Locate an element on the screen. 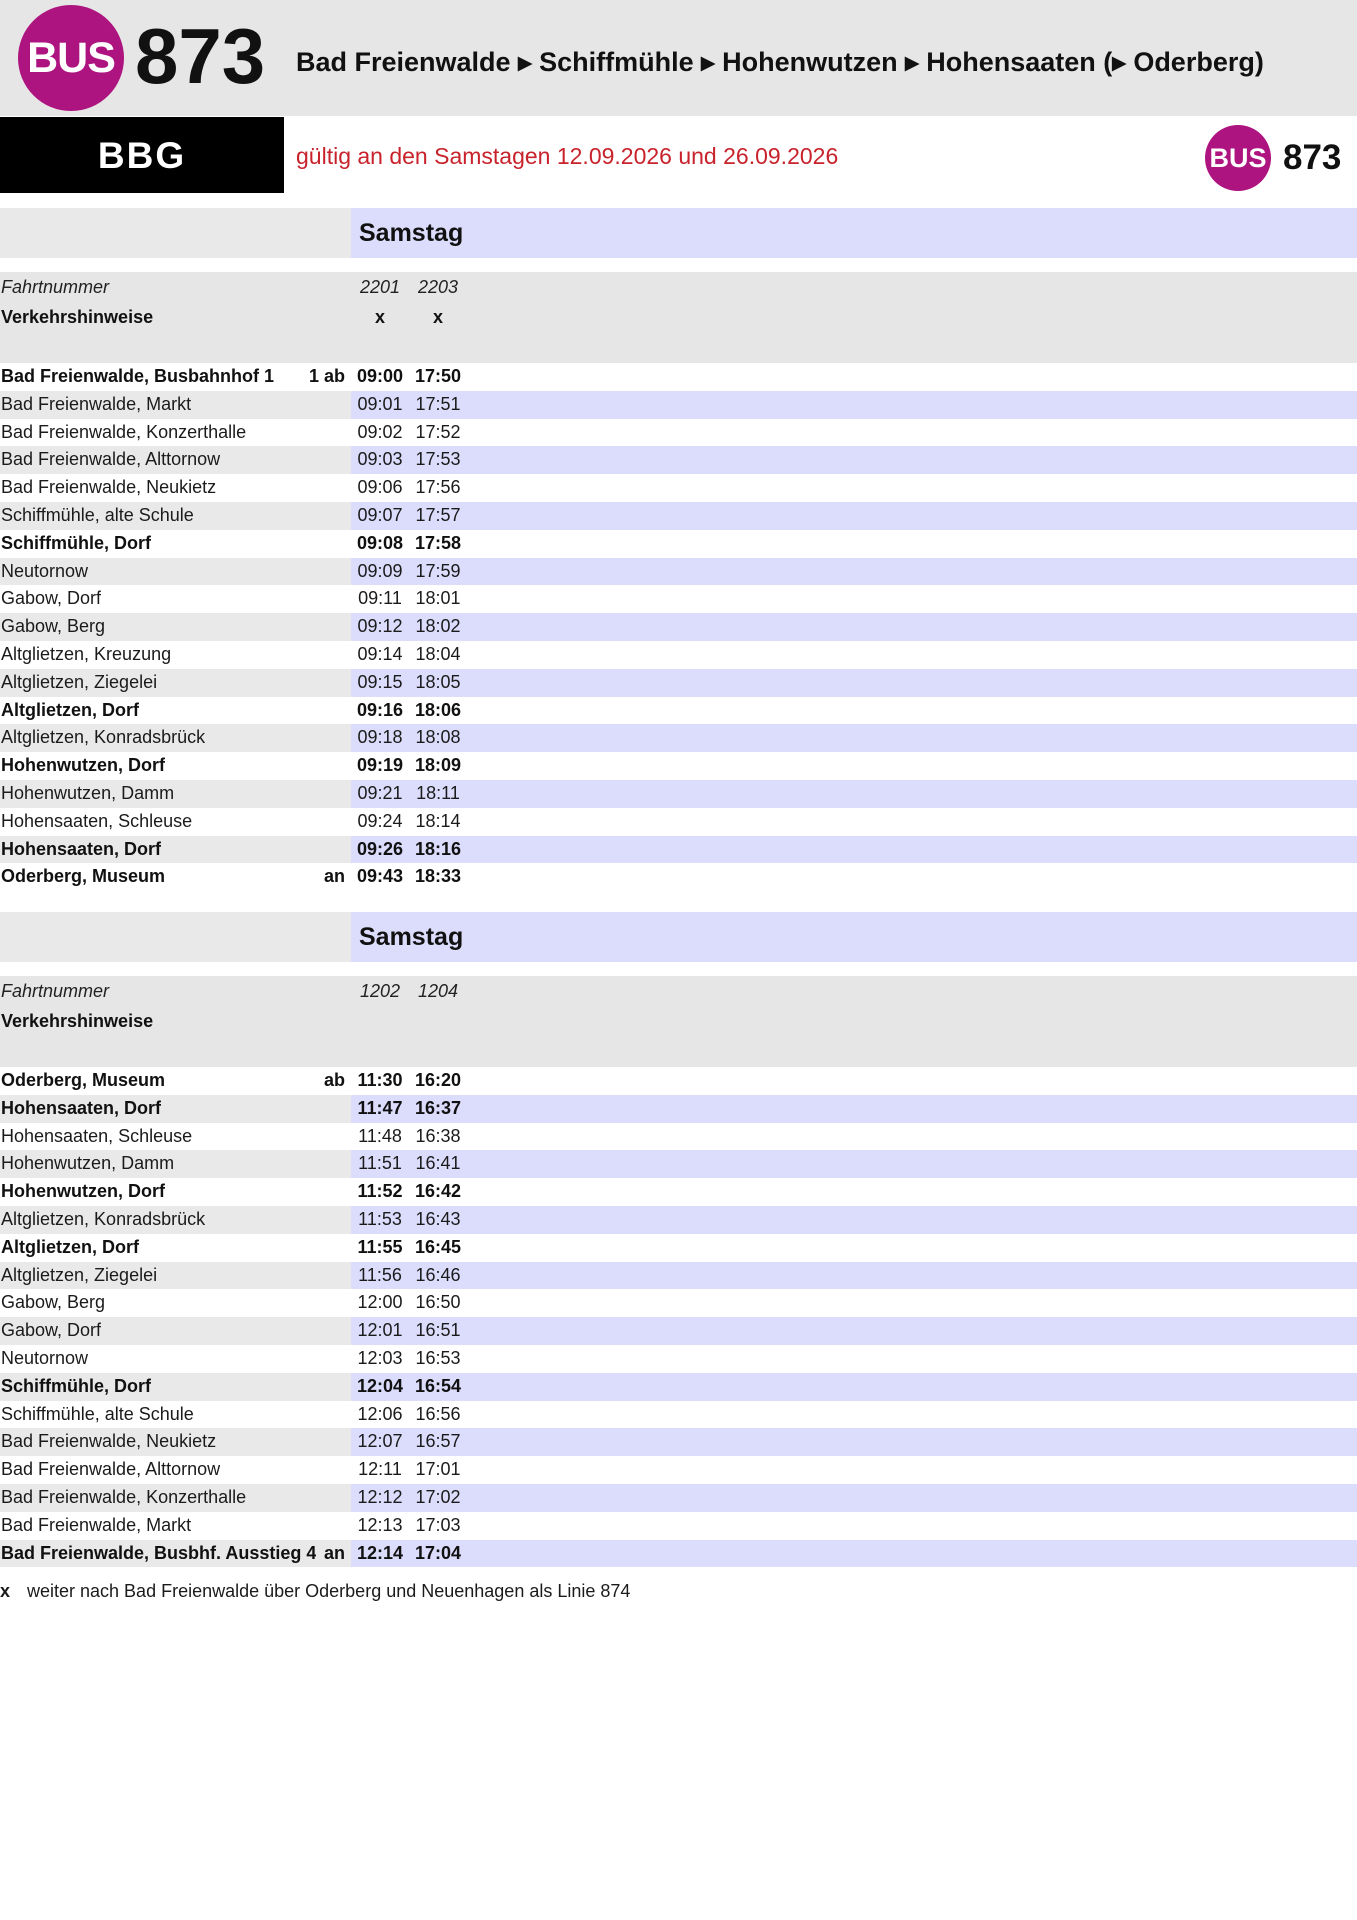 The image size is (1357, 1920). departure-time: 18:02 is located at coordinates (438, 626).